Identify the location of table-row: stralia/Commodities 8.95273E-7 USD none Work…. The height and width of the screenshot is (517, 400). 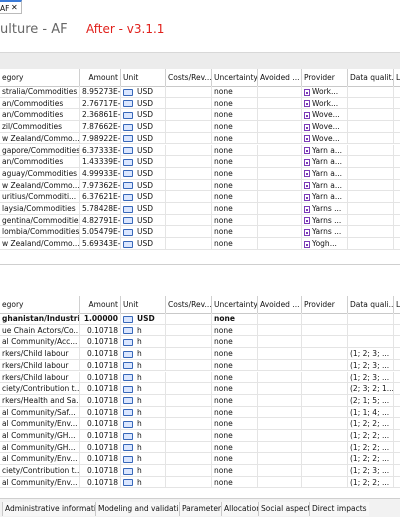
(200, 92).